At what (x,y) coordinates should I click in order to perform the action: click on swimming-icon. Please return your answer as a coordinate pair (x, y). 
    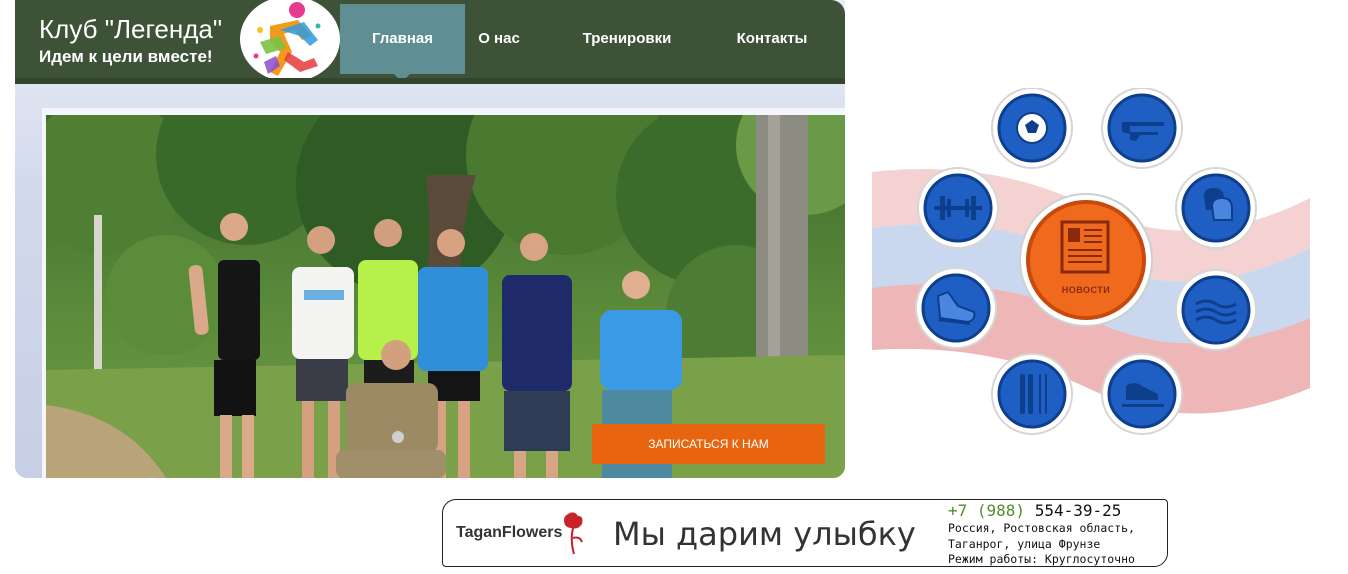
    Looking at the image, I should click on (1216, 310).